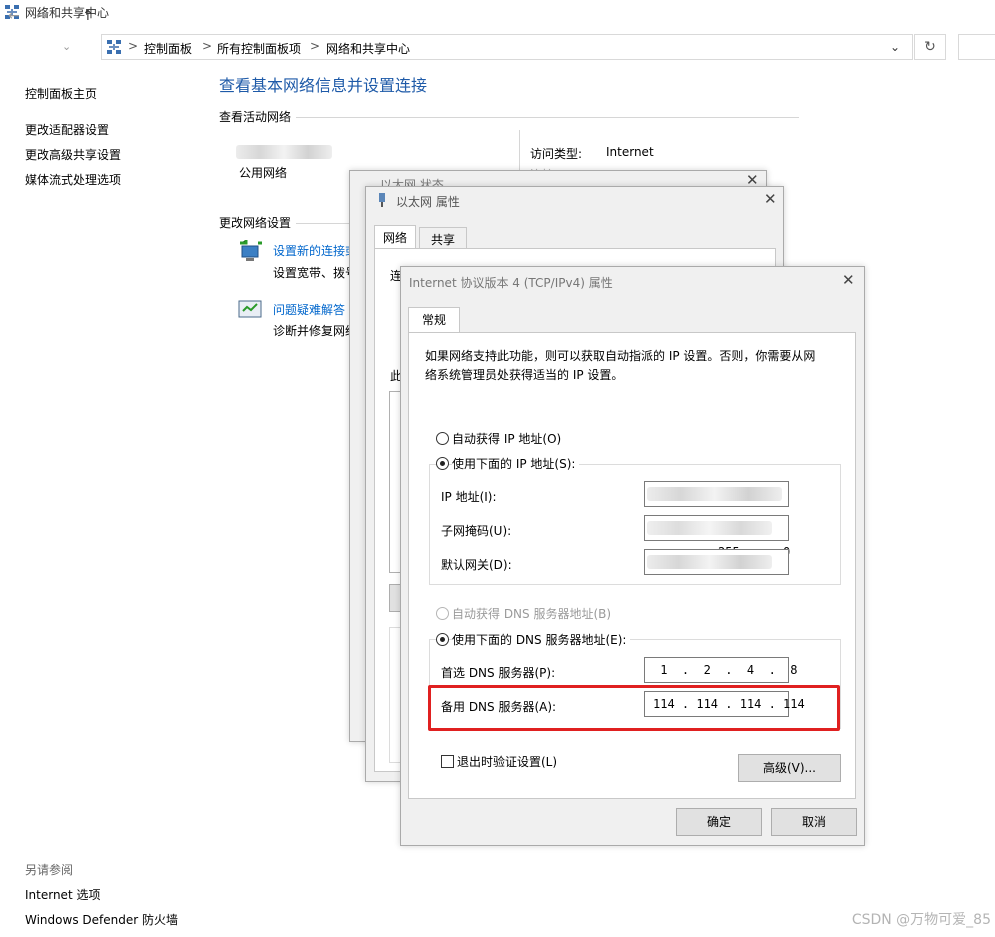 This screenshot has width=995, height=937. What do you see at coordinates (49, 870) in the screenshot?
I see `see-also-title: 另请参阅` at bounding box center [49, 870].